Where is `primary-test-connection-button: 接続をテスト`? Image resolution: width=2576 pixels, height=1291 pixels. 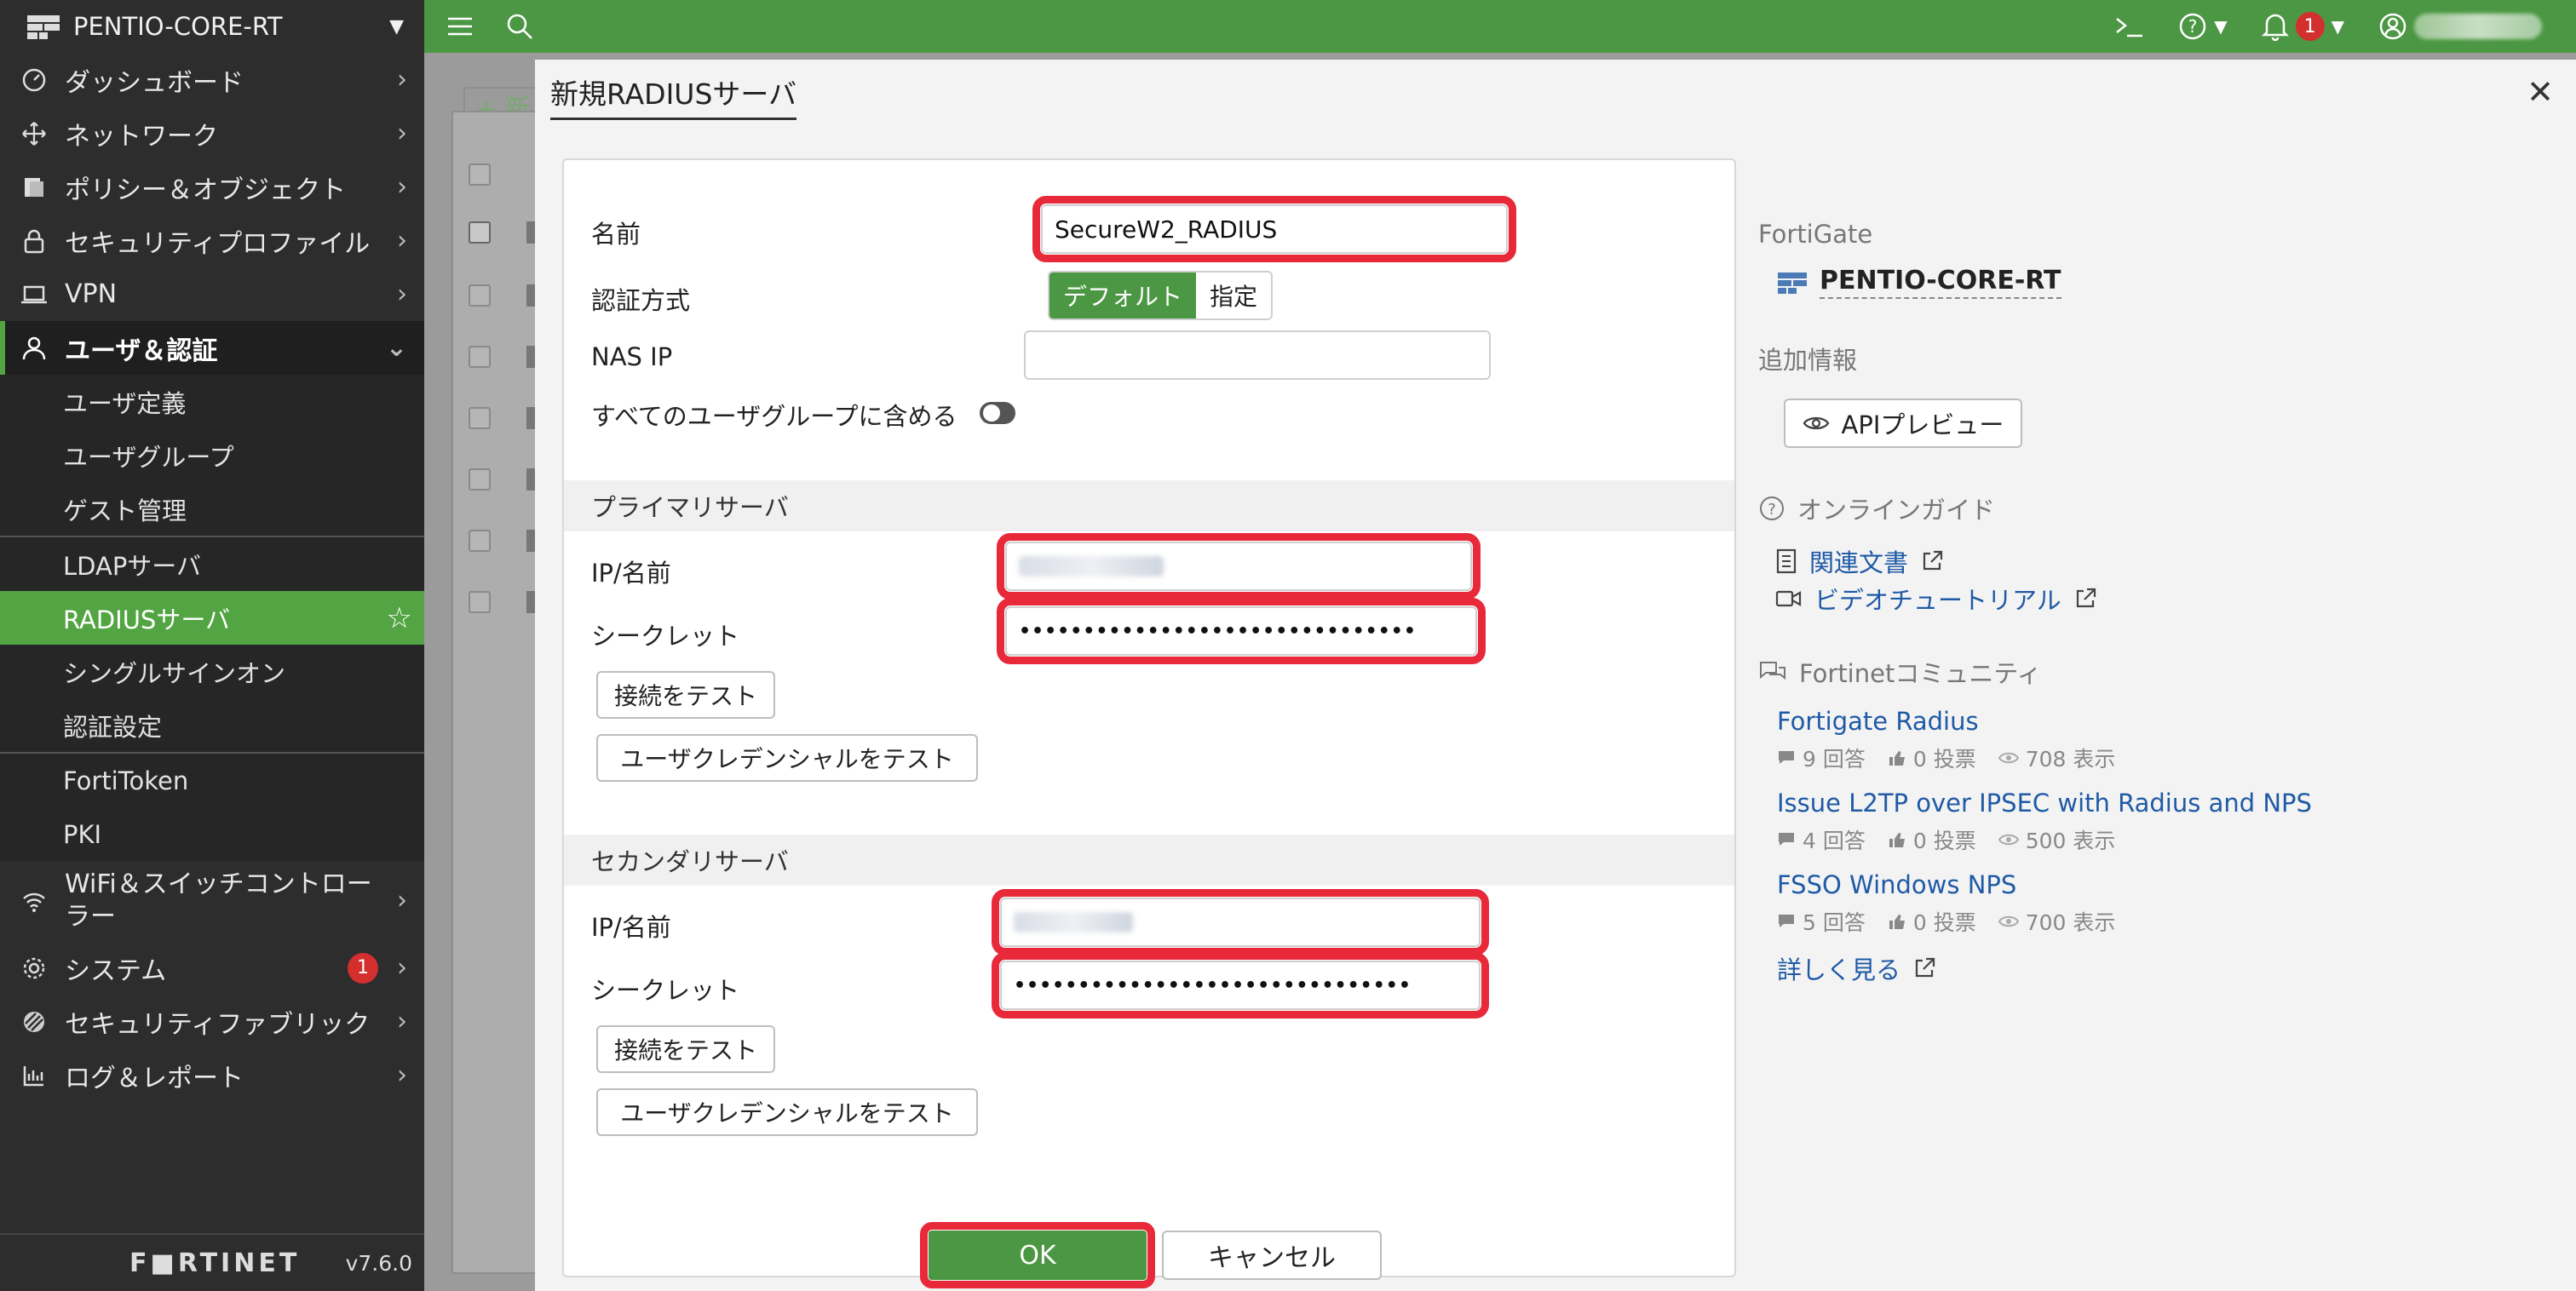
primary-test-connection-button: 接続をテスト is located at coordinates (685, 695).